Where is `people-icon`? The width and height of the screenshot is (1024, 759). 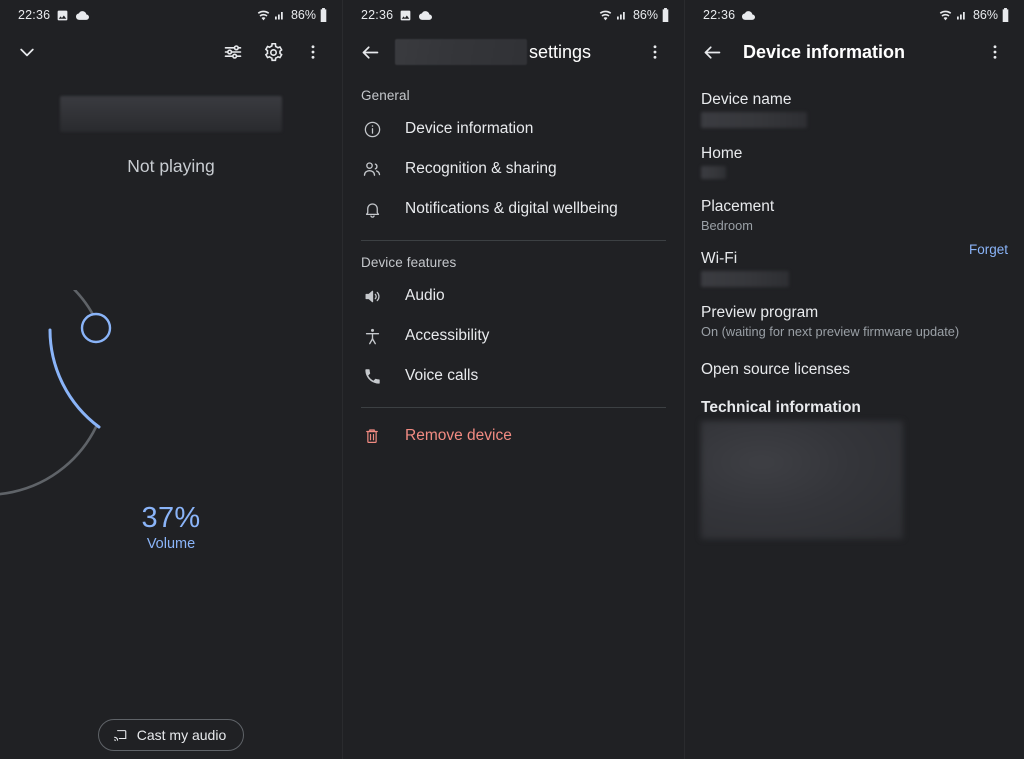 people-icon is located at coordinates (372, 169).